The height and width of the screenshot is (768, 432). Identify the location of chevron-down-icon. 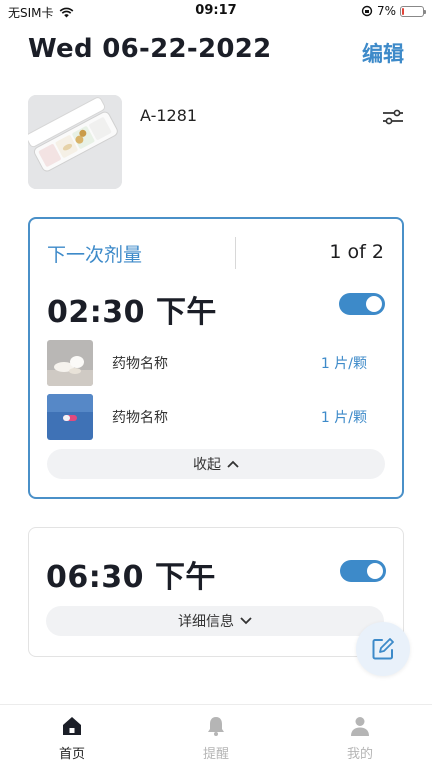
(246, 621).